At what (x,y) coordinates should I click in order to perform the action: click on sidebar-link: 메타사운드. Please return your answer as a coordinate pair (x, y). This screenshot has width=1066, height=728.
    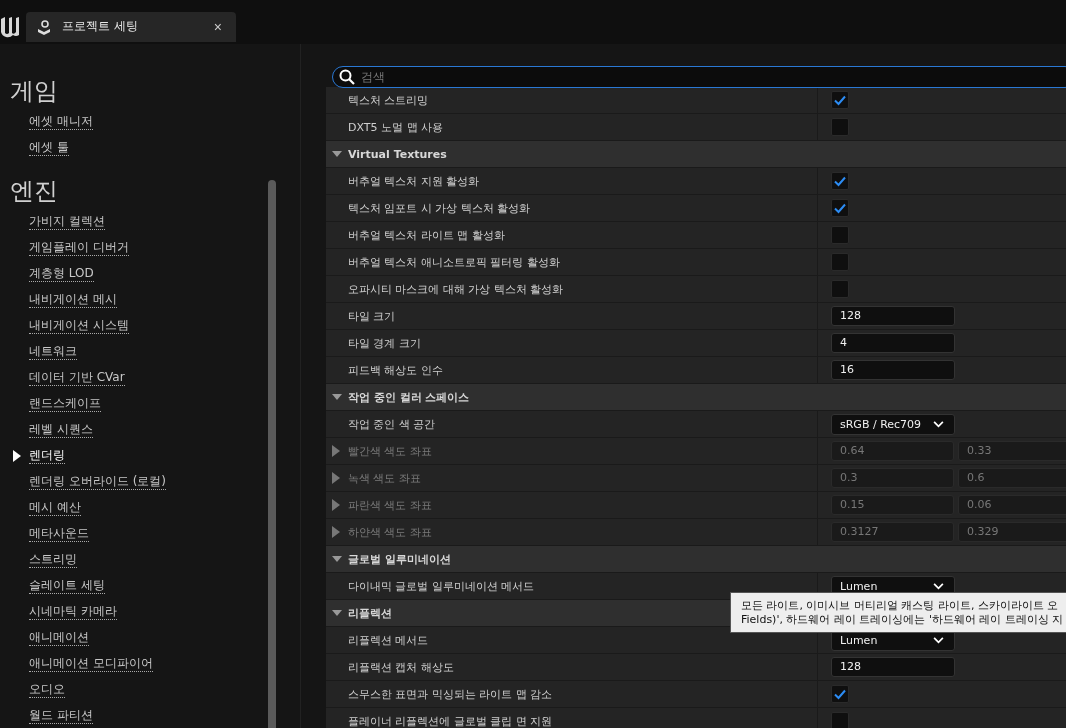
    Looking at the image, I should click on (59, 534).